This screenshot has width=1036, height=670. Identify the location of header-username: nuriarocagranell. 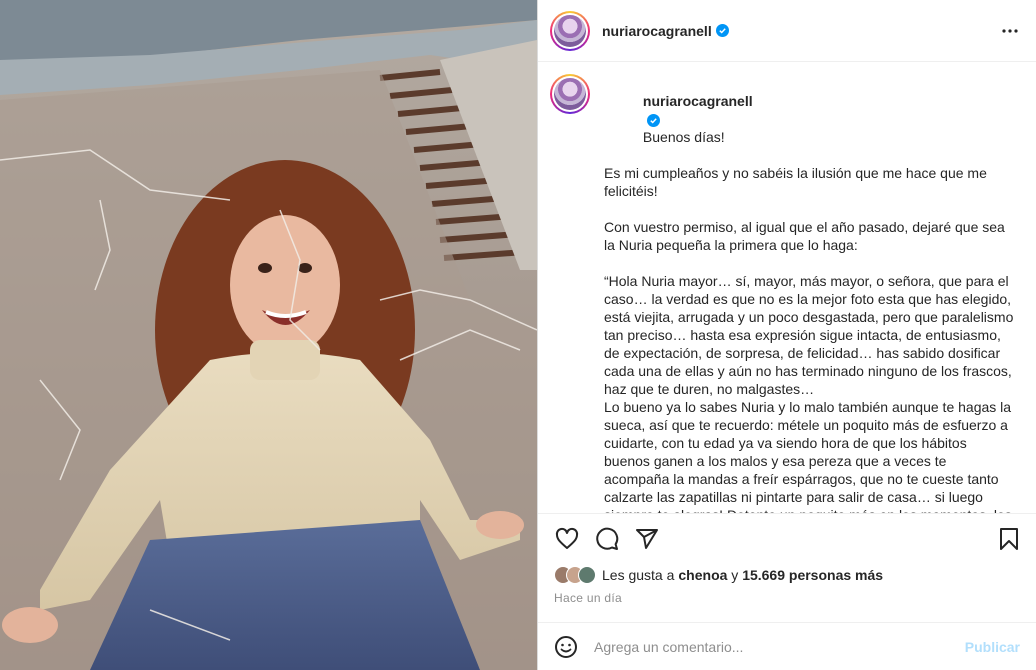
(657, 31).